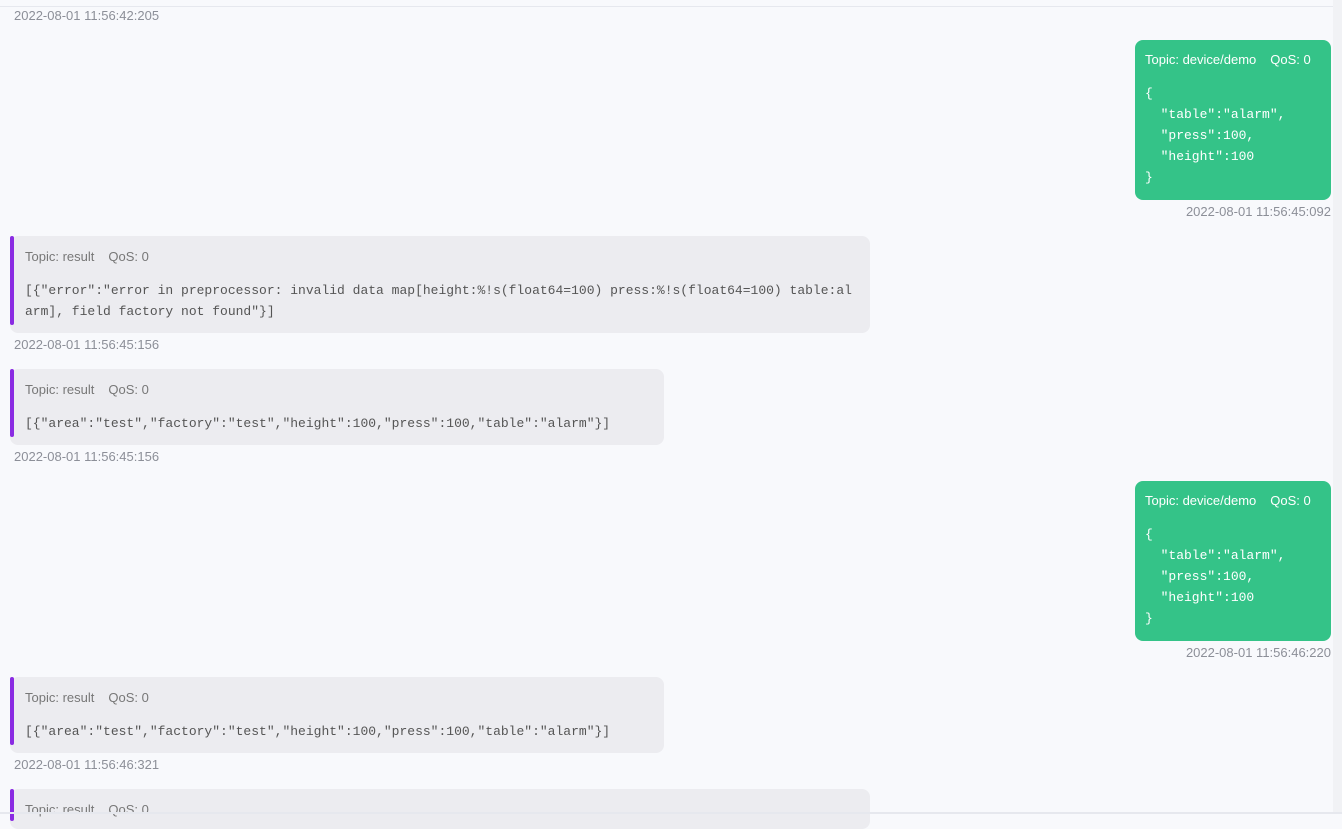 The width and height of the screenshot is (1342, 829). Describe the element at coordinates (1258, 652) in the screenshot. I see `message-timestamp: 2022-08-01 11:56:46:220` at that location.